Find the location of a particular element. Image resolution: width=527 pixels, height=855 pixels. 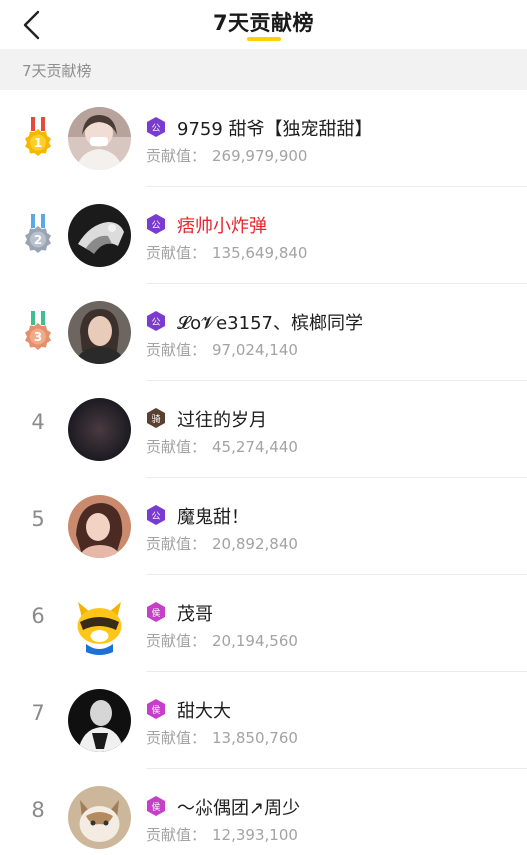

rank-number: 7 is located at coordinates (38, 713).